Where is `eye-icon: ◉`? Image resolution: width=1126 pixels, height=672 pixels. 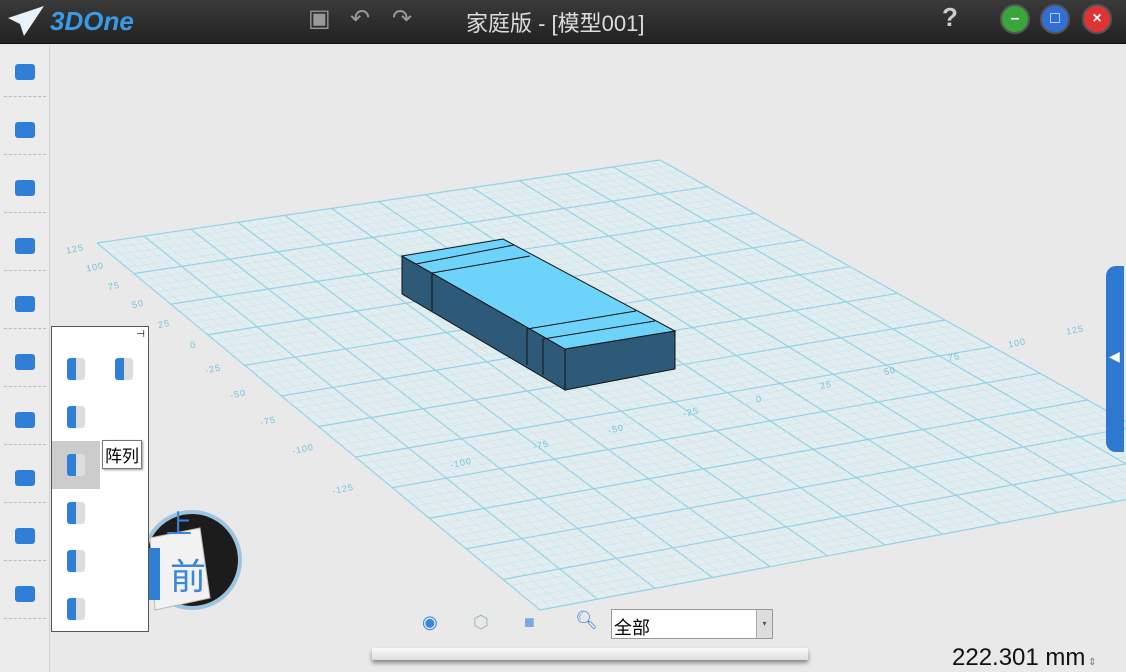
eye-icon: ◉ is located at coordinates (430, 622).